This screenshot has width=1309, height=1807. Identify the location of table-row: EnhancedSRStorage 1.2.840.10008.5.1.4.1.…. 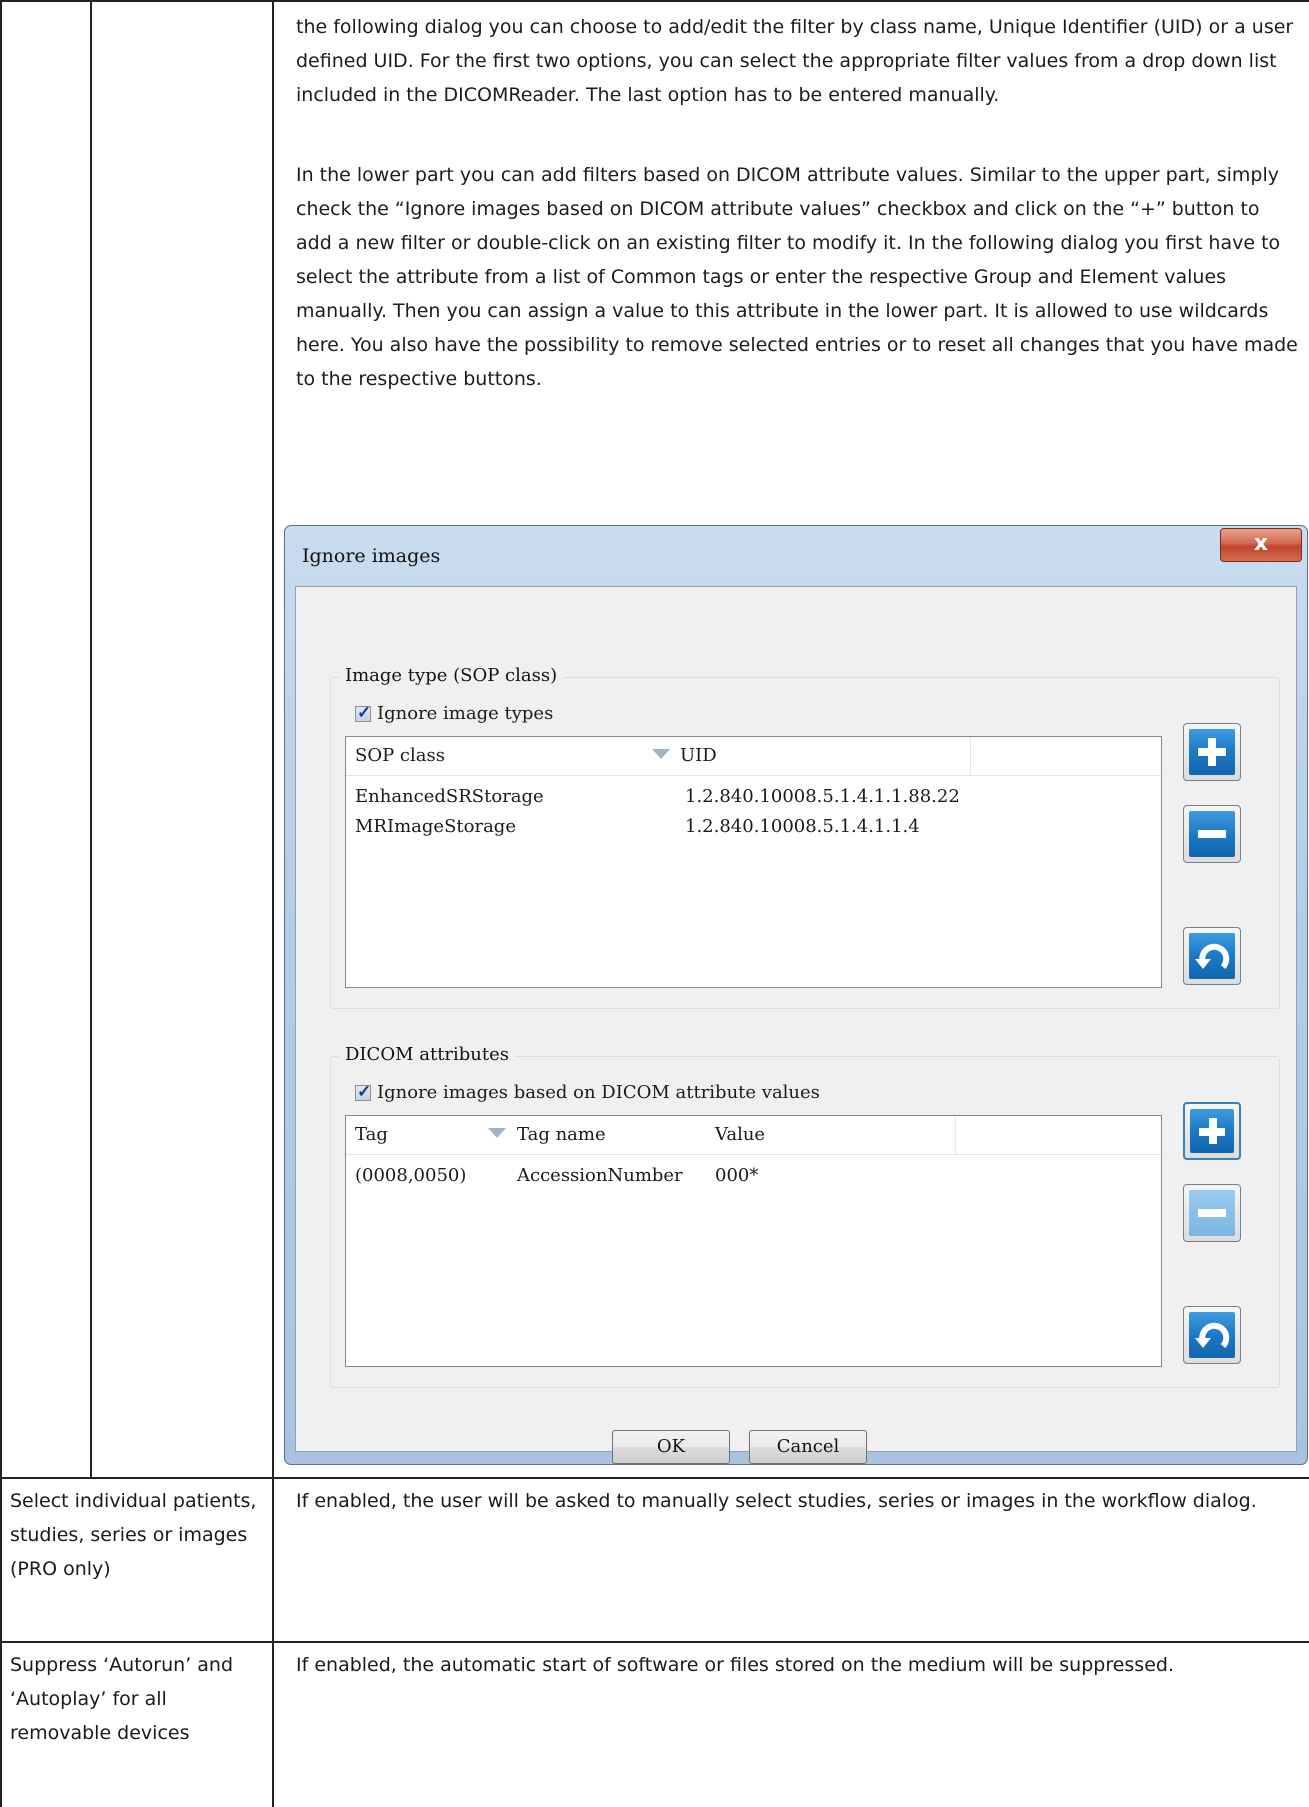
(753, 797).